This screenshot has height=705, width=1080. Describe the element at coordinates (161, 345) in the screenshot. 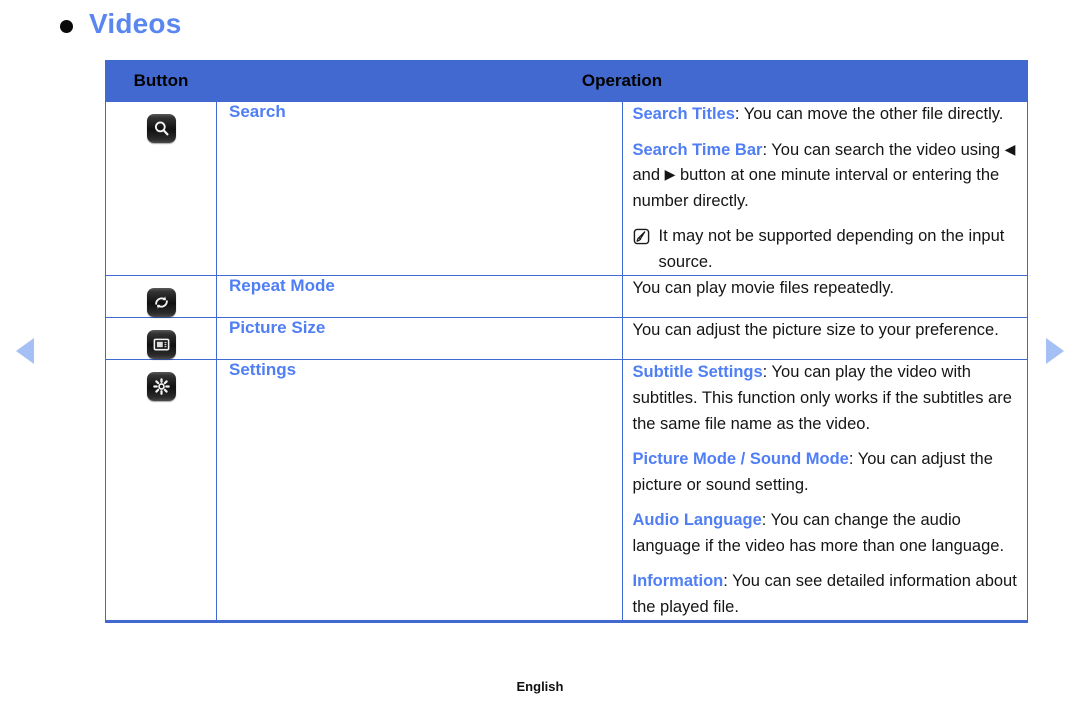

I see `picture-size-icon` at that location.